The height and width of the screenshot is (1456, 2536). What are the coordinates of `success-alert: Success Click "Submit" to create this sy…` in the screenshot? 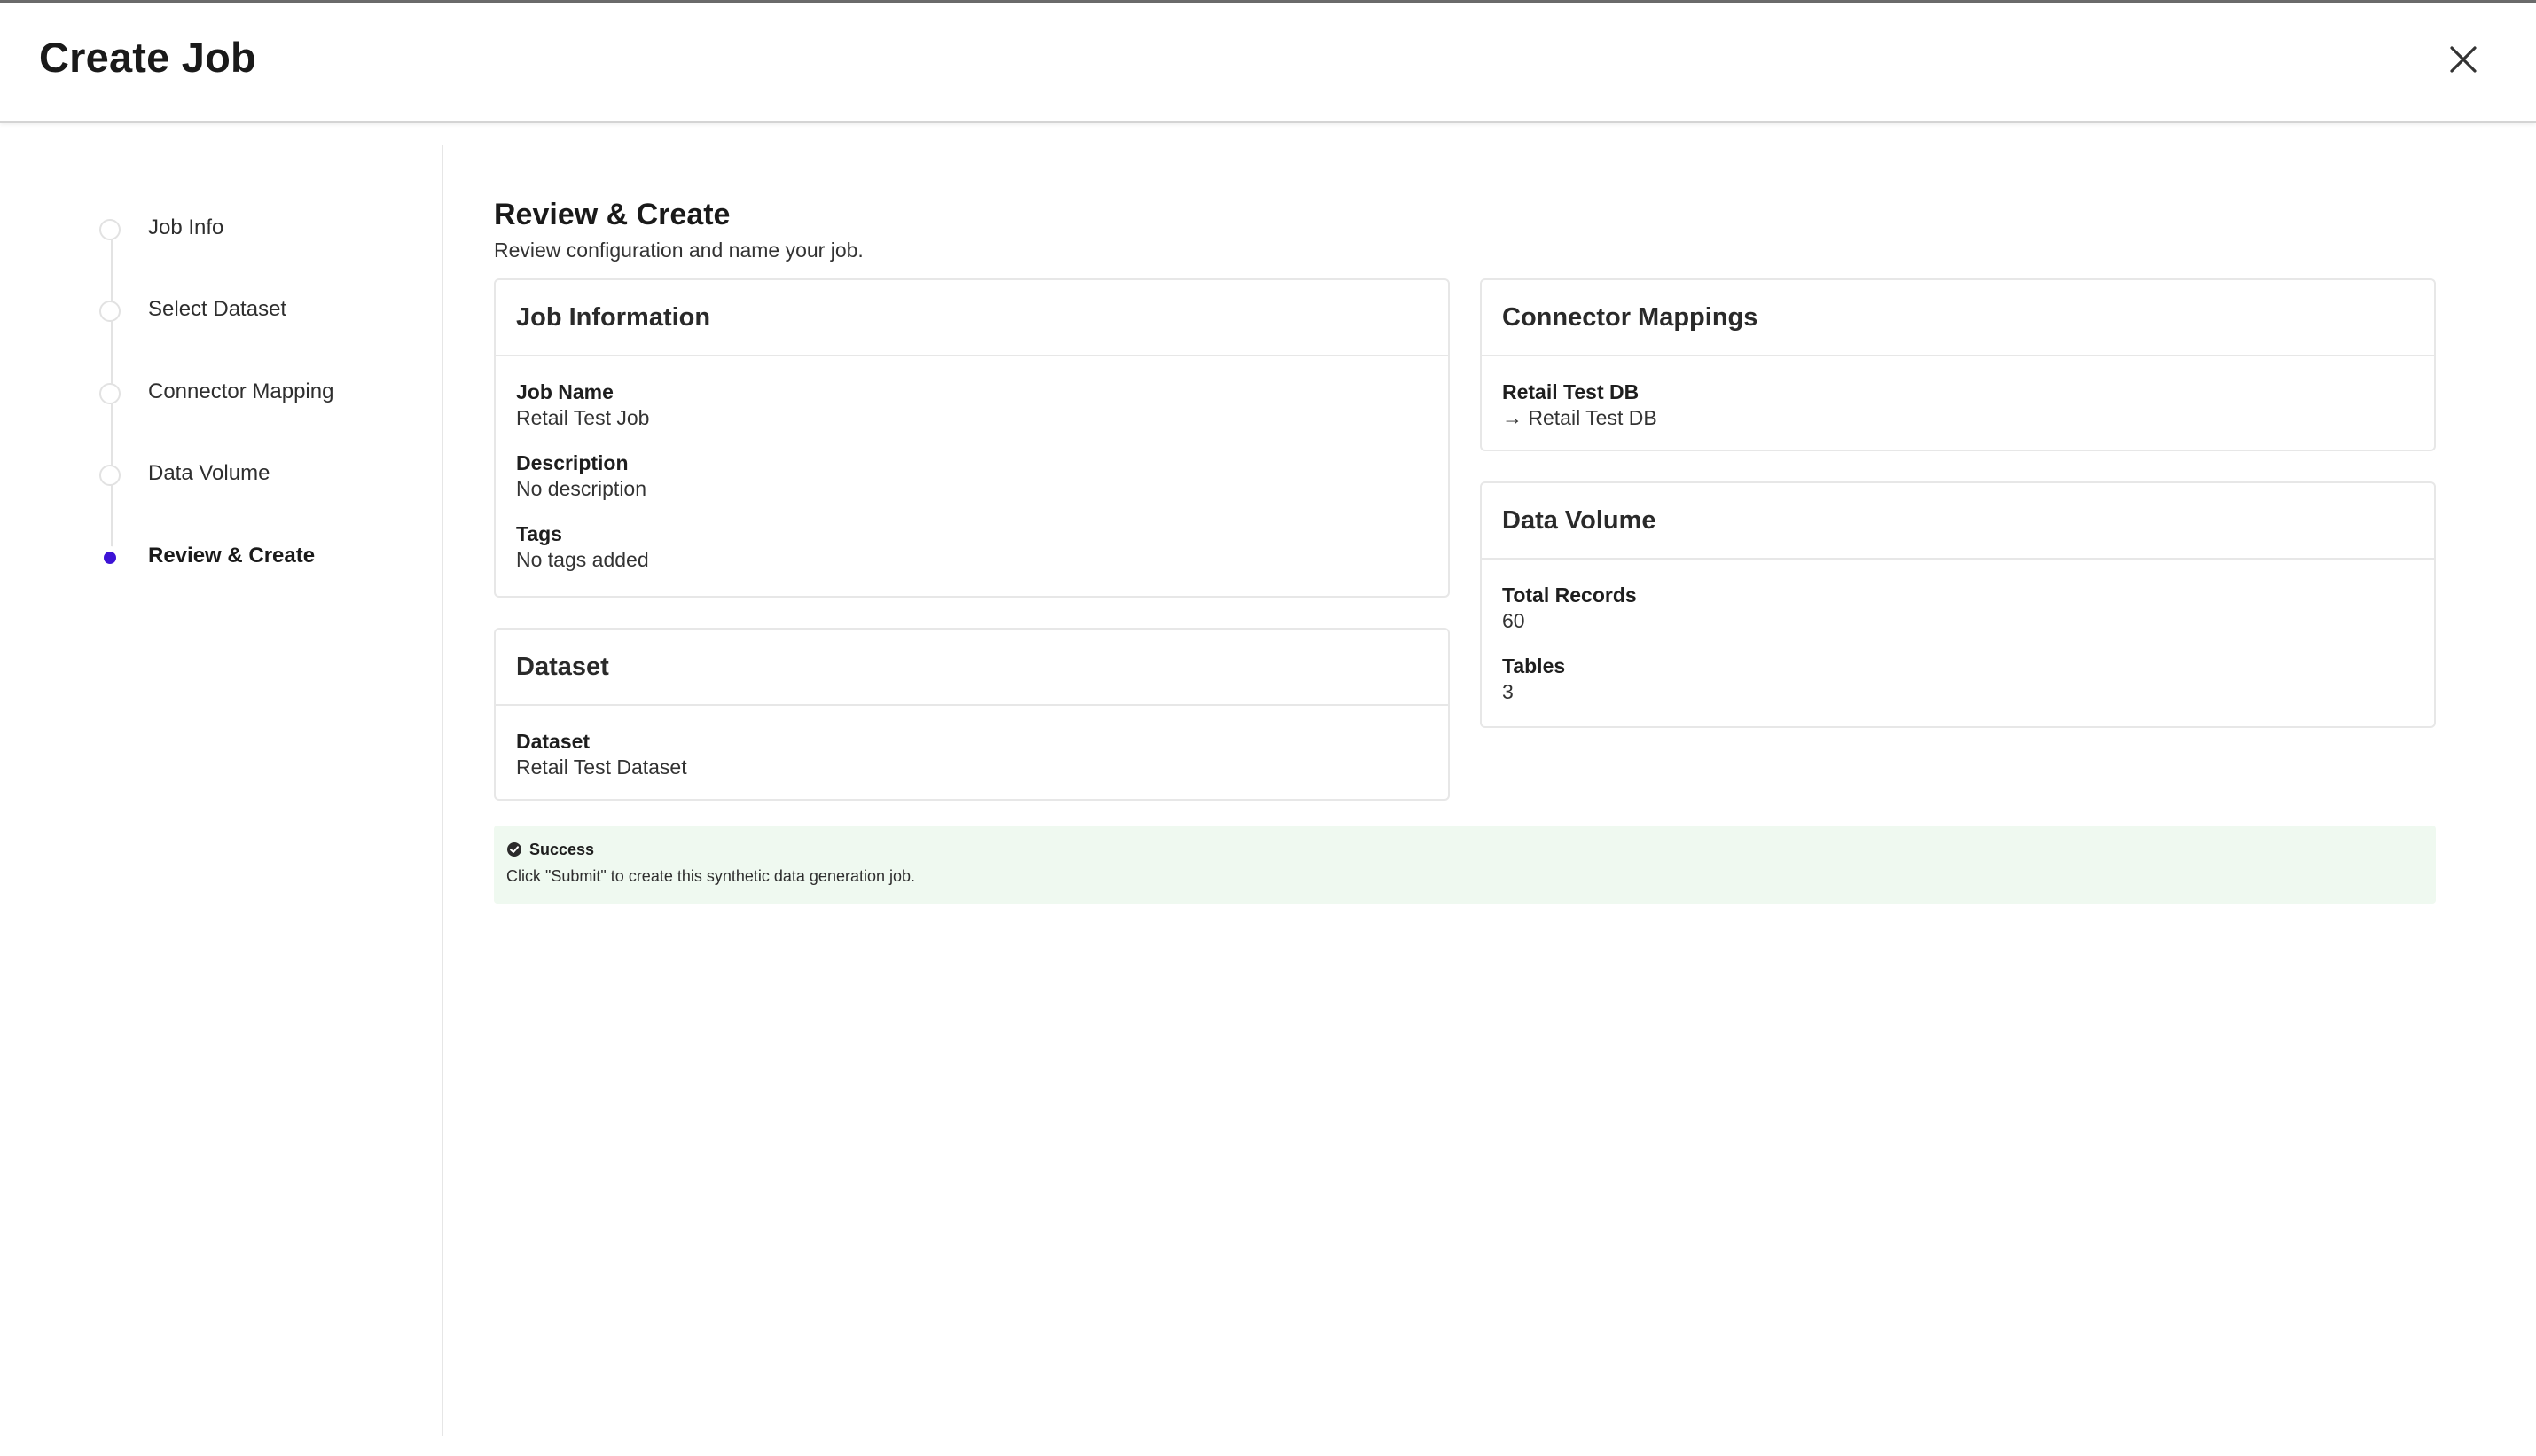 It's located at (1465, 865).